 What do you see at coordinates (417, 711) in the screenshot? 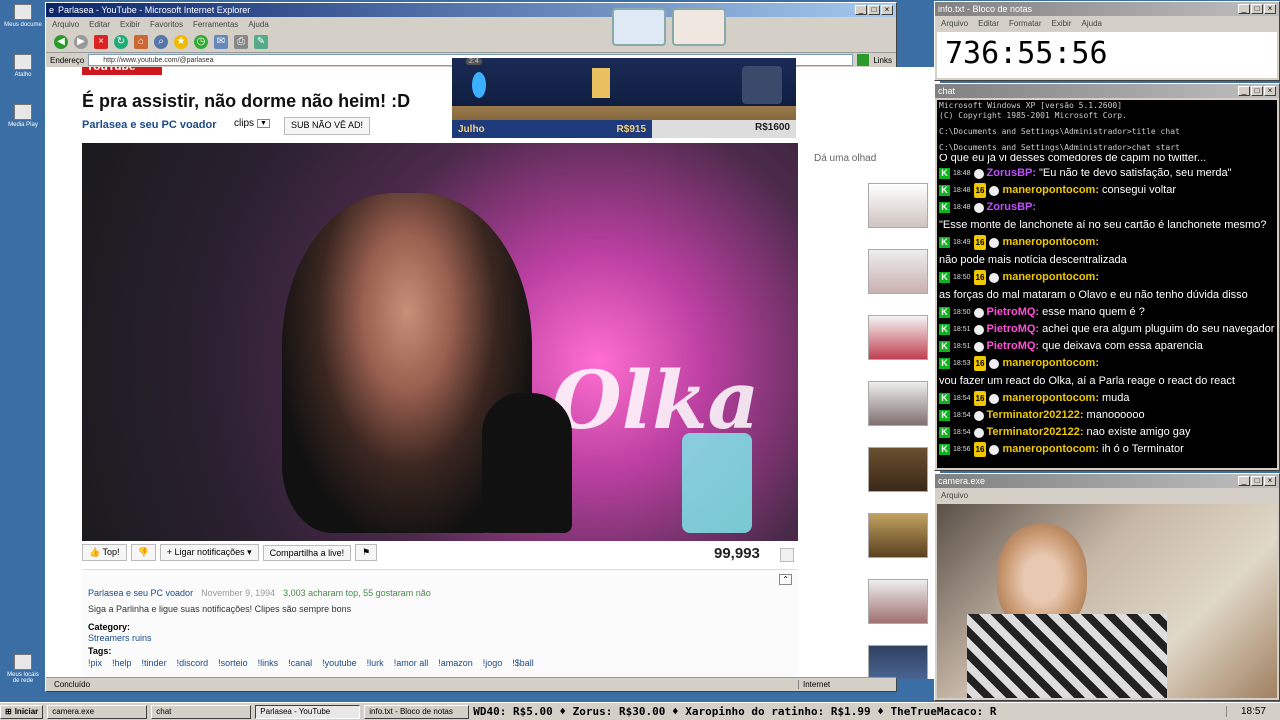
I see `task-notepad: info.txt - Bloco de notas` at bounding box center [417, 711].